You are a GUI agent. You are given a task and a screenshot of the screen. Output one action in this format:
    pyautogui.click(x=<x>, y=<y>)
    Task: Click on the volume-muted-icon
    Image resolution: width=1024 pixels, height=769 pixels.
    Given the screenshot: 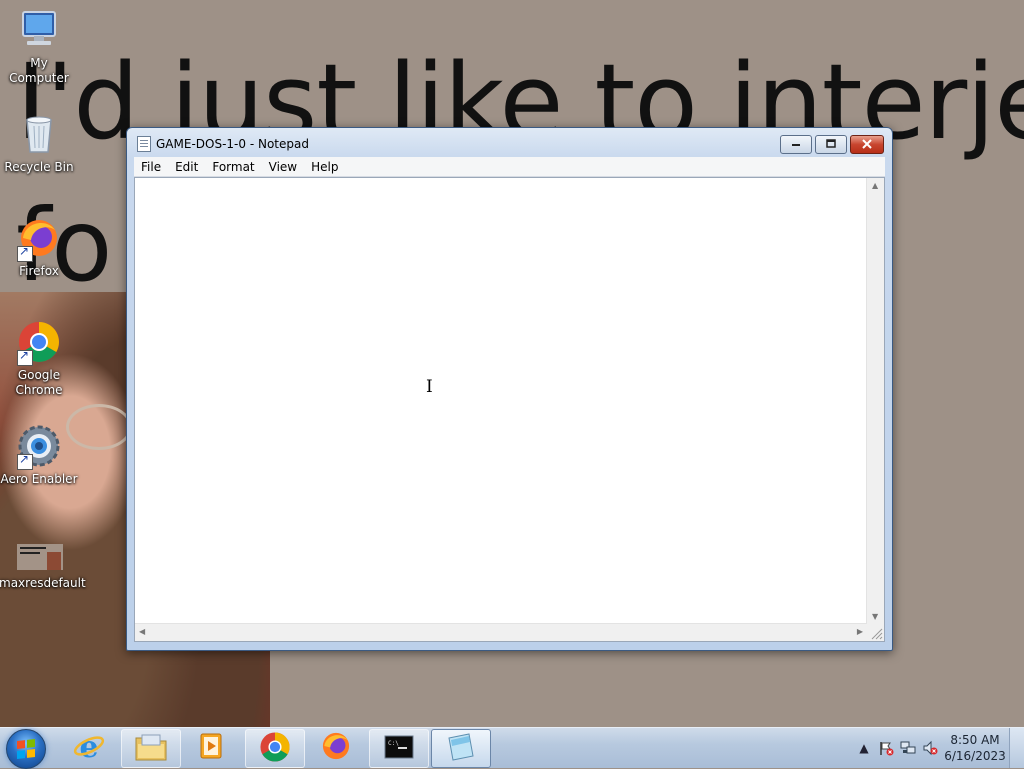 What is the action you would take?
    pyautogui.click(x=930, y=748)
    